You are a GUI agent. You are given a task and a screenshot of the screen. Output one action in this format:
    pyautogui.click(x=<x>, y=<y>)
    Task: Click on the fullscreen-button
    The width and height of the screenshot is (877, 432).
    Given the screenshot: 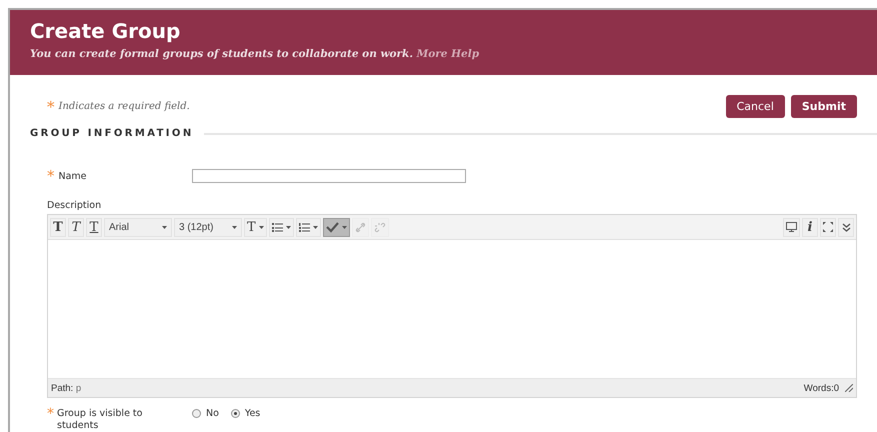 What is the action you would take?
    pyautogui.click(x=828, y=227)
    